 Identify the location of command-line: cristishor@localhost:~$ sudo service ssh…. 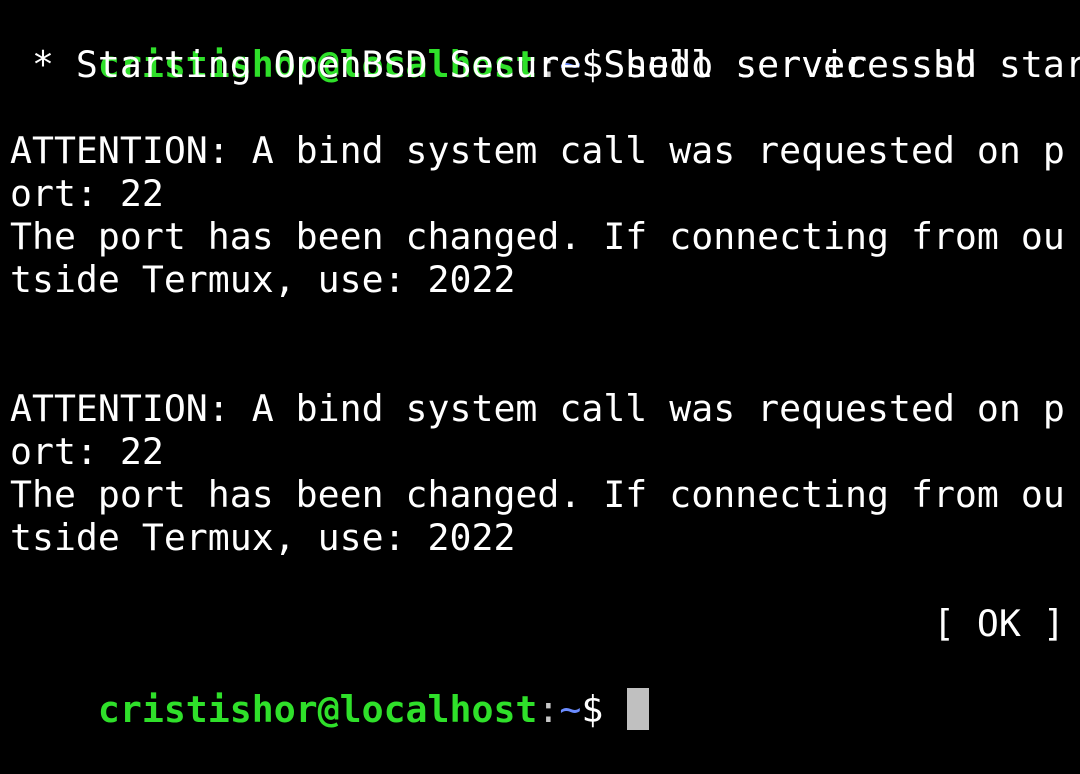
(545, 43).